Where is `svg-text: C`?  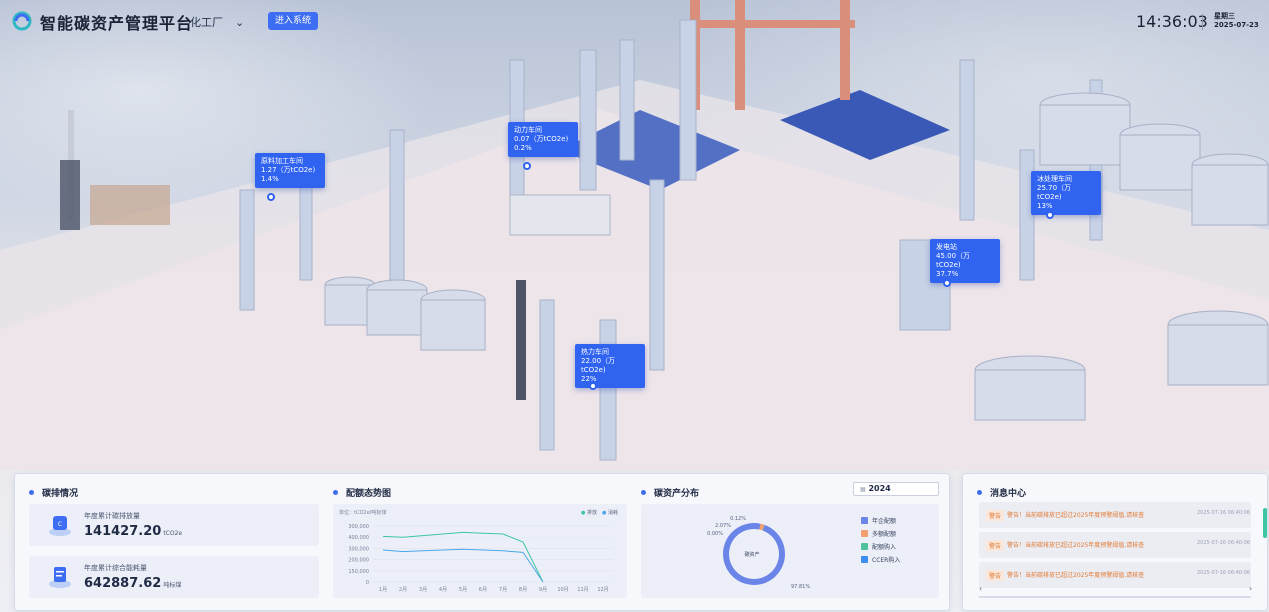 svg-text: C is located at coordinates (60, 524).